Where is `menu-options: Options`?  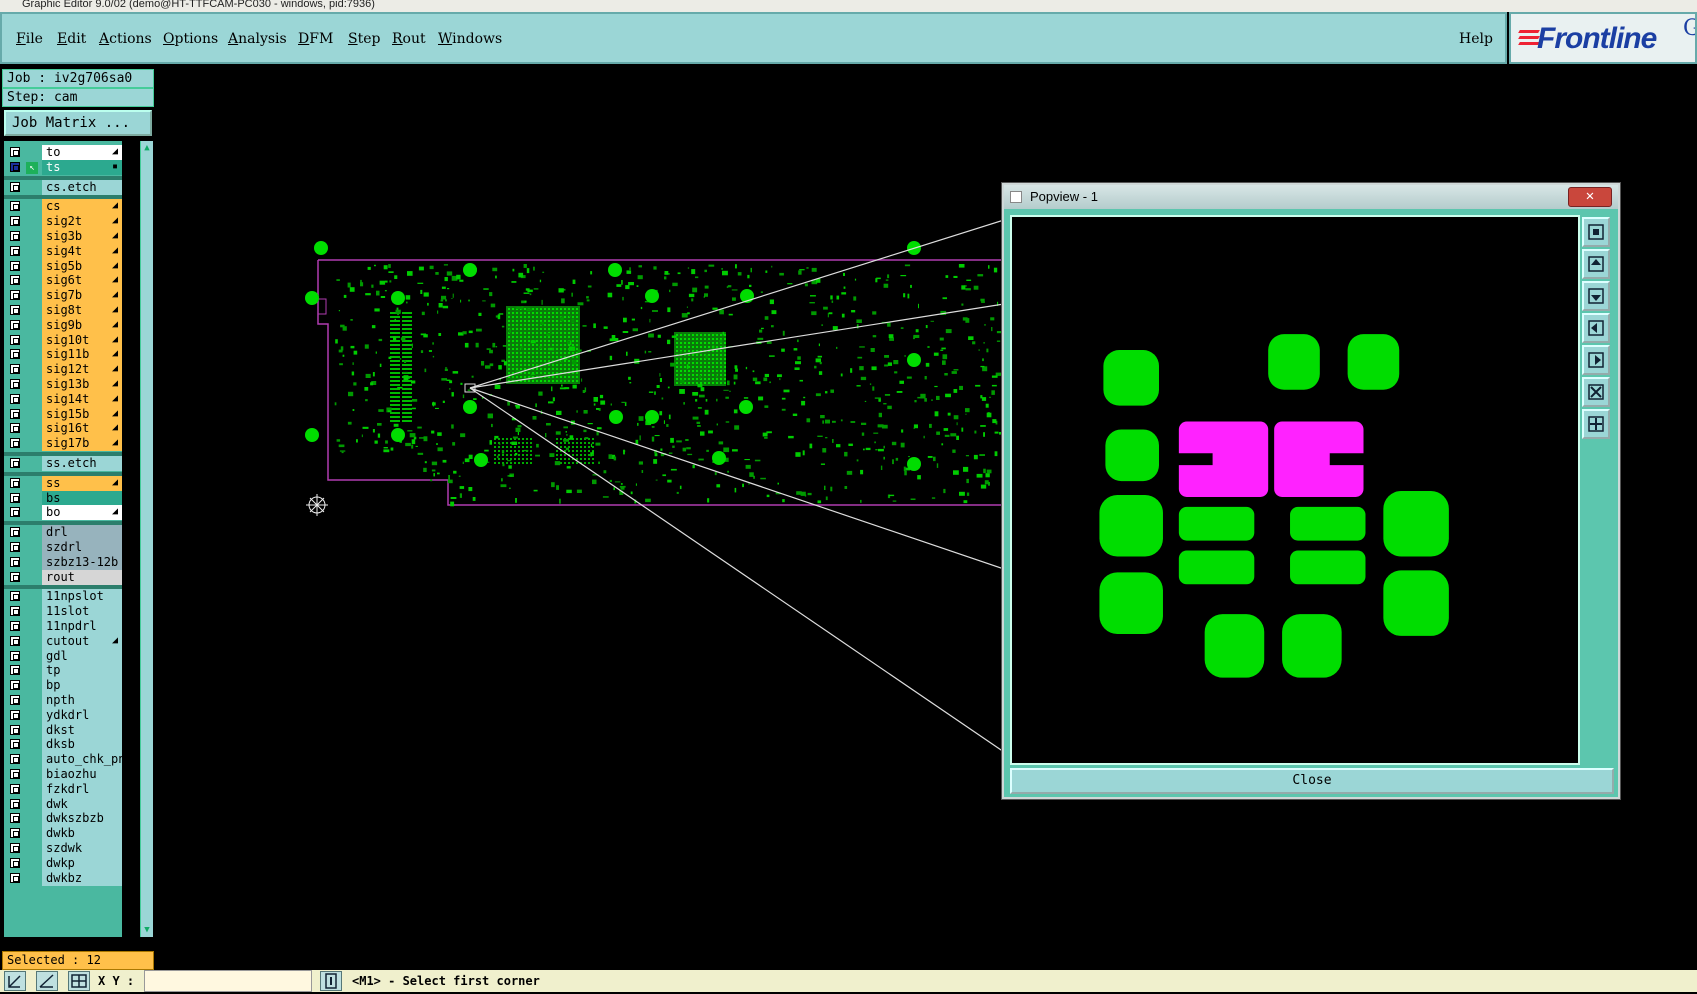
menu-options: Options is located at coordinates (190, 39).